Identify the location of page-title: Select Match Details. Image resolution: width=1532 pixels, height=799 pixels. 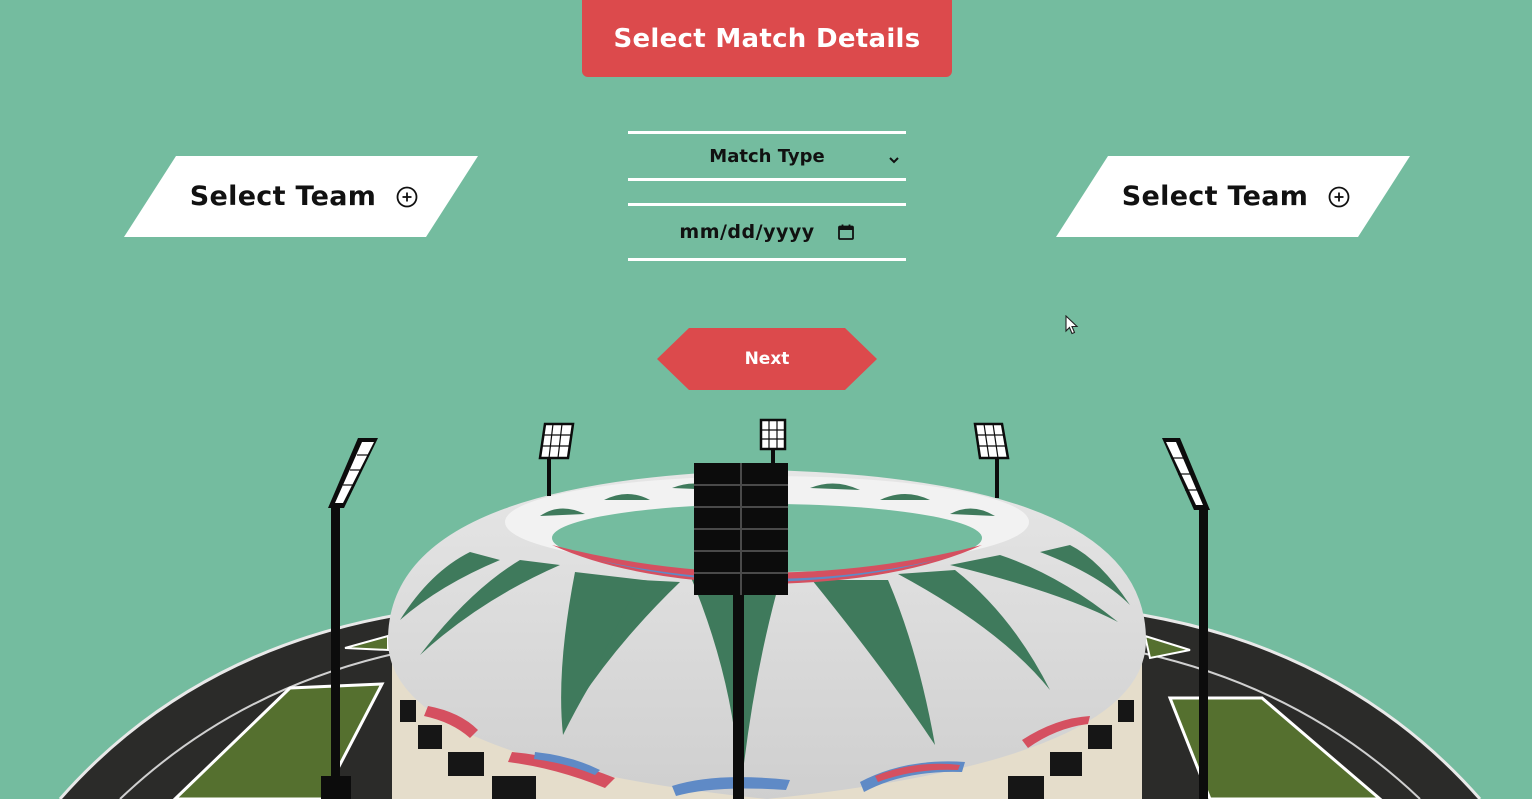
(767, 38).